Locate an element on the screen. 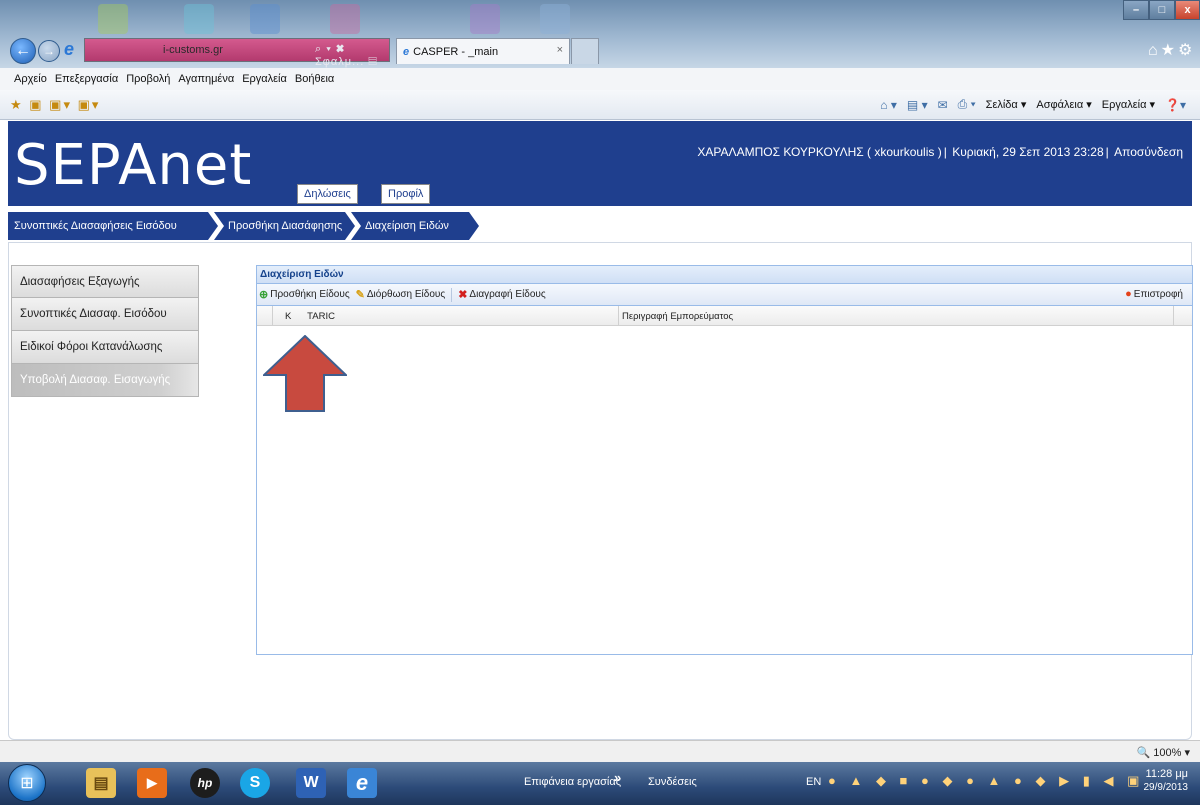  back-button: ← is located at coordinates (23, 51).